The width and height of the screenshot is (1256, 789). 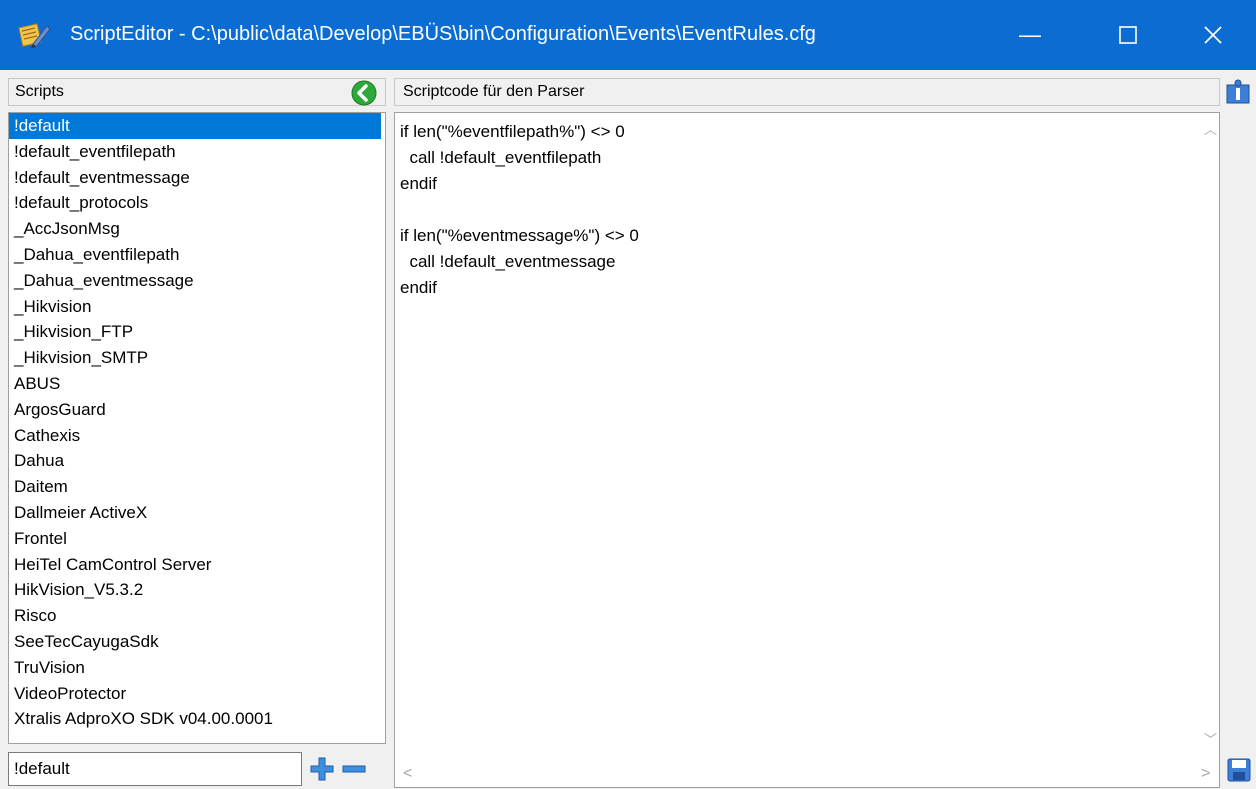 I want to click on minimize-button: —, so click(x=1030, y=35).